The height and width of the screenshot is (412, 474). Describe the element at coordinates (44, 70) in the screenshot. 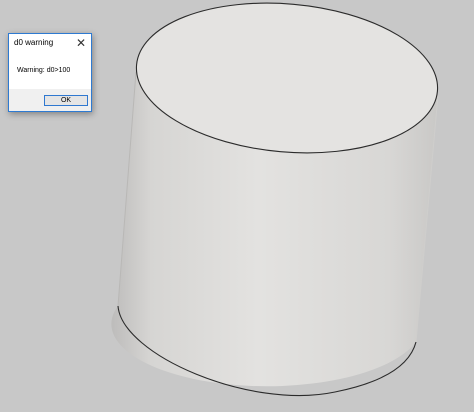

I see `warning-message: Warning: d0>100` at that location.